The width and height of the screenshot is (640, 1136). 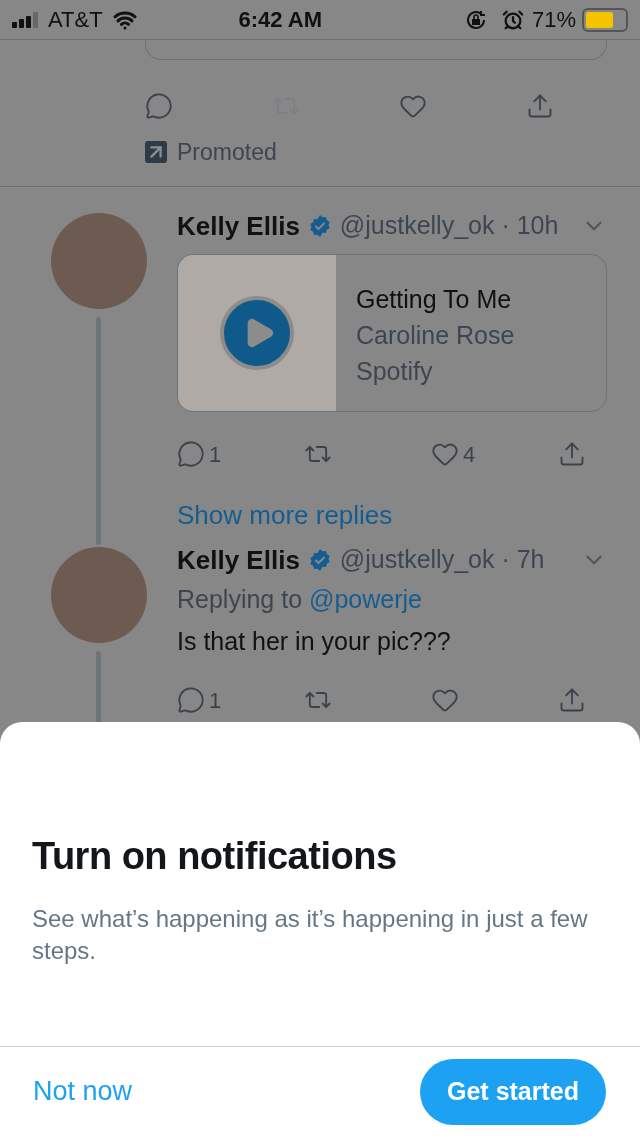 I want to click on replying-to-text: Replying to @powerje, so click(x=300, y=599).